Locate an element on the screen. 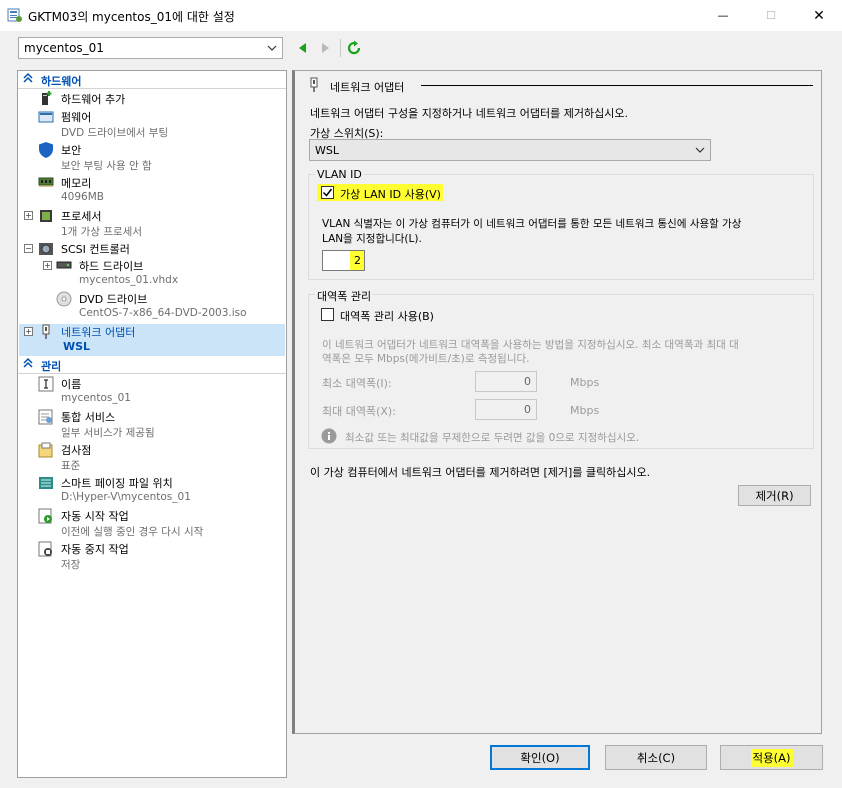  vlan-checkbox-label: 가상 LAN ID 사용(V) is located at coordinates (390, 194).